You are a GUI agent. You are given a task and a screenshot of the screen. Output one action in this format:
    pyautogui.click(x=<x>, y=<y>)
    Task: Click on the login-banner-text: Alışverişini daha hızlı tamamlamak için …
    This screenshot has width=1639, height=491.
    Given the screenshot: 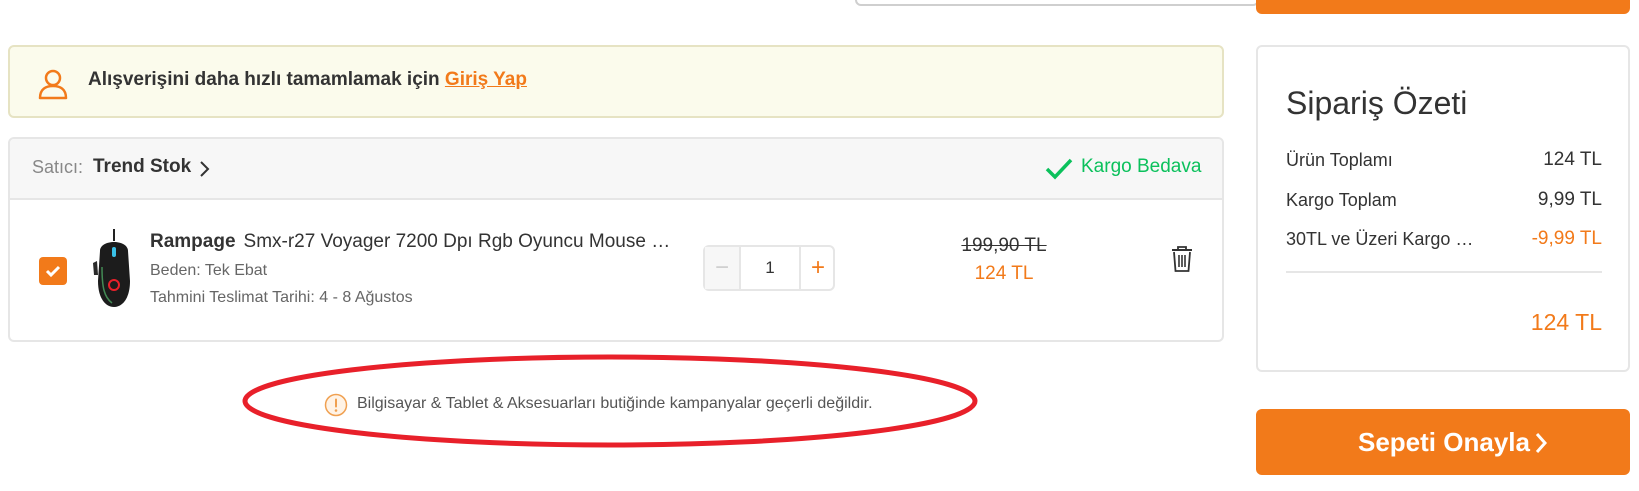 What is the action you would take?
    pyautogui.click(x=307, y=80)
    